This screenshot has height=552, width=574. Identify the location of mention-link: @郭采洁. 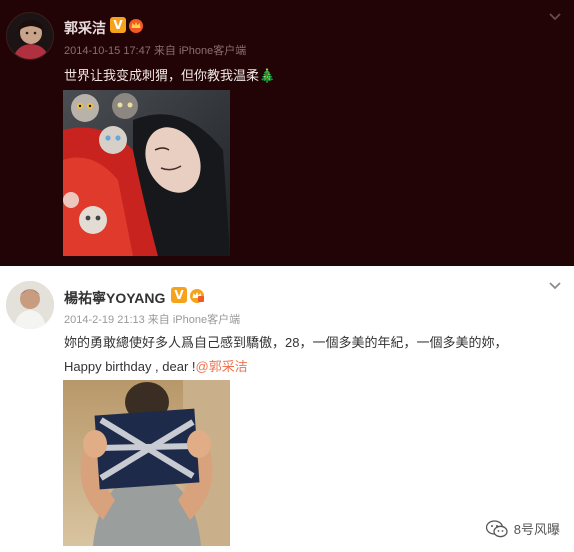
(222, 366).